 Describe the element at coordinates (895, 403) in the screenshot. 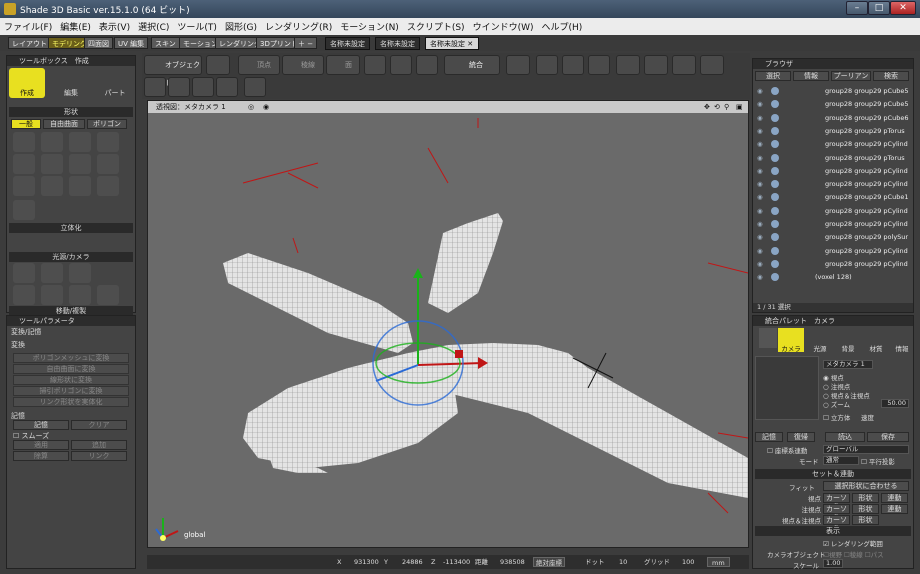

I see `zoom-value-field: 50.00` at that location.